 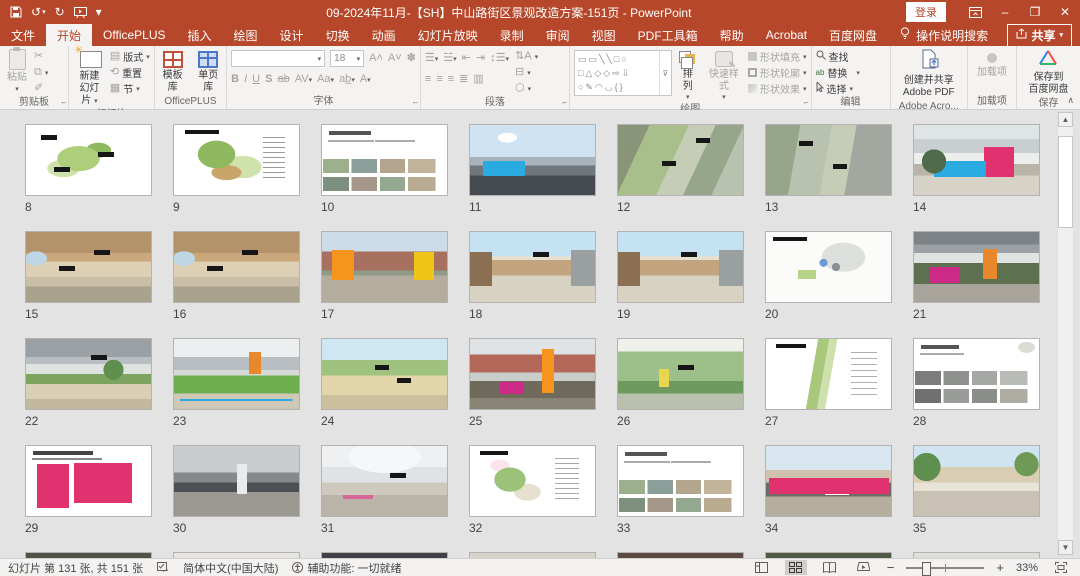 I want to click on save-to-baidu-netdisk-button: 保存到 百度网盘, so click(x=1048, y=72).